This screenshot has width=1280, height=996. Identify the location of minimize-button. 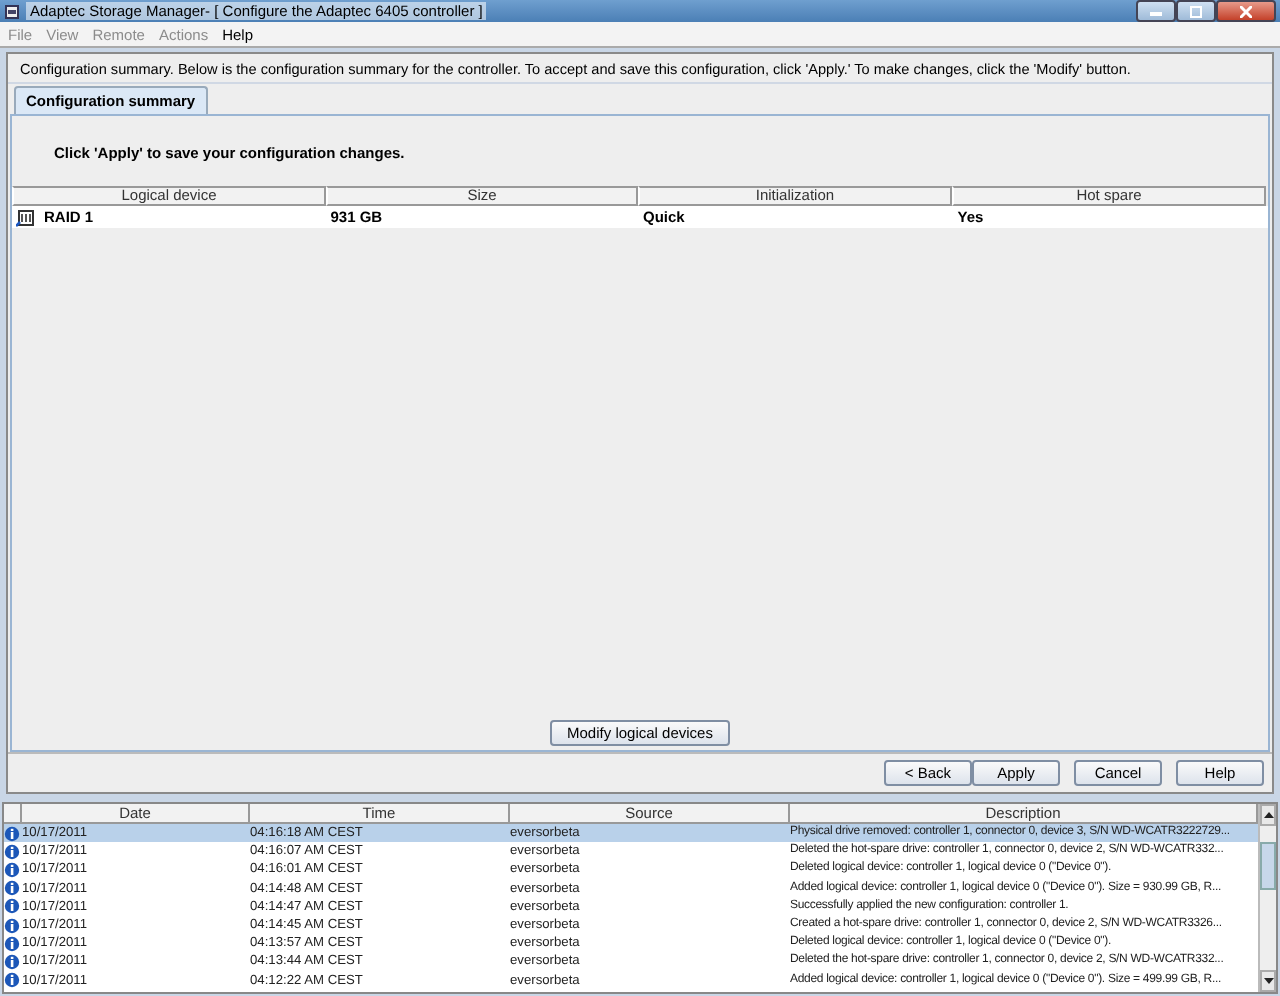
(1156, 11).